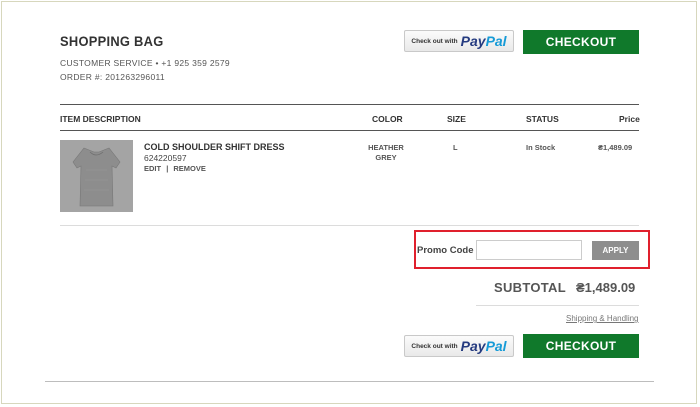  What do you see at coordinates (459, 346) in the screenshot?
I see `paypal-checkout-button-bottom: Check out with PayPal` at bounding box center [459, 346].